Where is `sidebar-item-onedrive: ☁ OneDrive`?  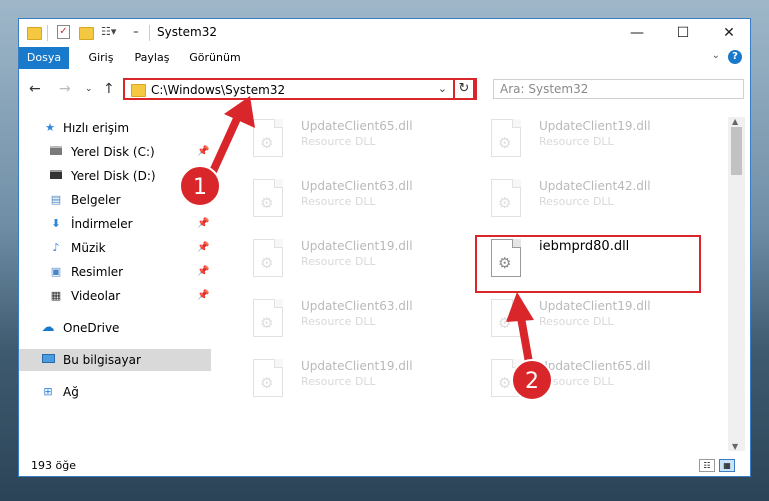 sidebar-item-onedrive: ☁ OneDrive is located at coordinates (115, 328).